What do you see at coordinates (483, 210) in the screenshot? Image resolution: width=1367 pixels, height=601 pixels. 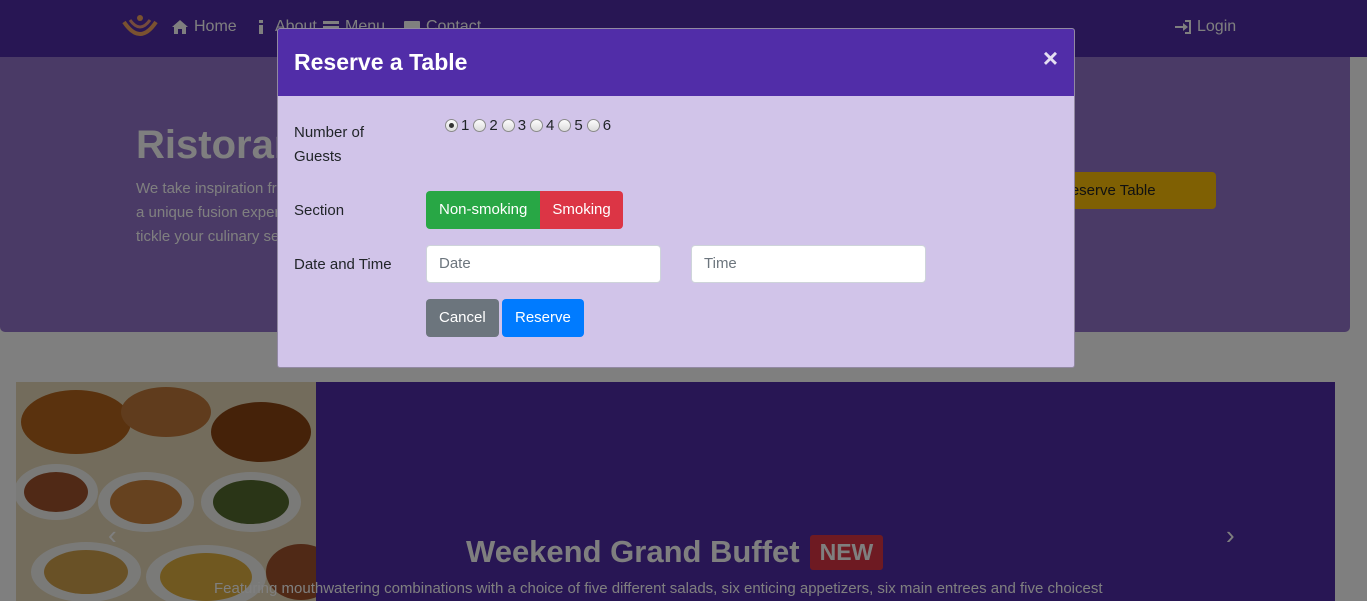 I see `non-smoking-button: Non-smoking` at bounding box center [483, 210].